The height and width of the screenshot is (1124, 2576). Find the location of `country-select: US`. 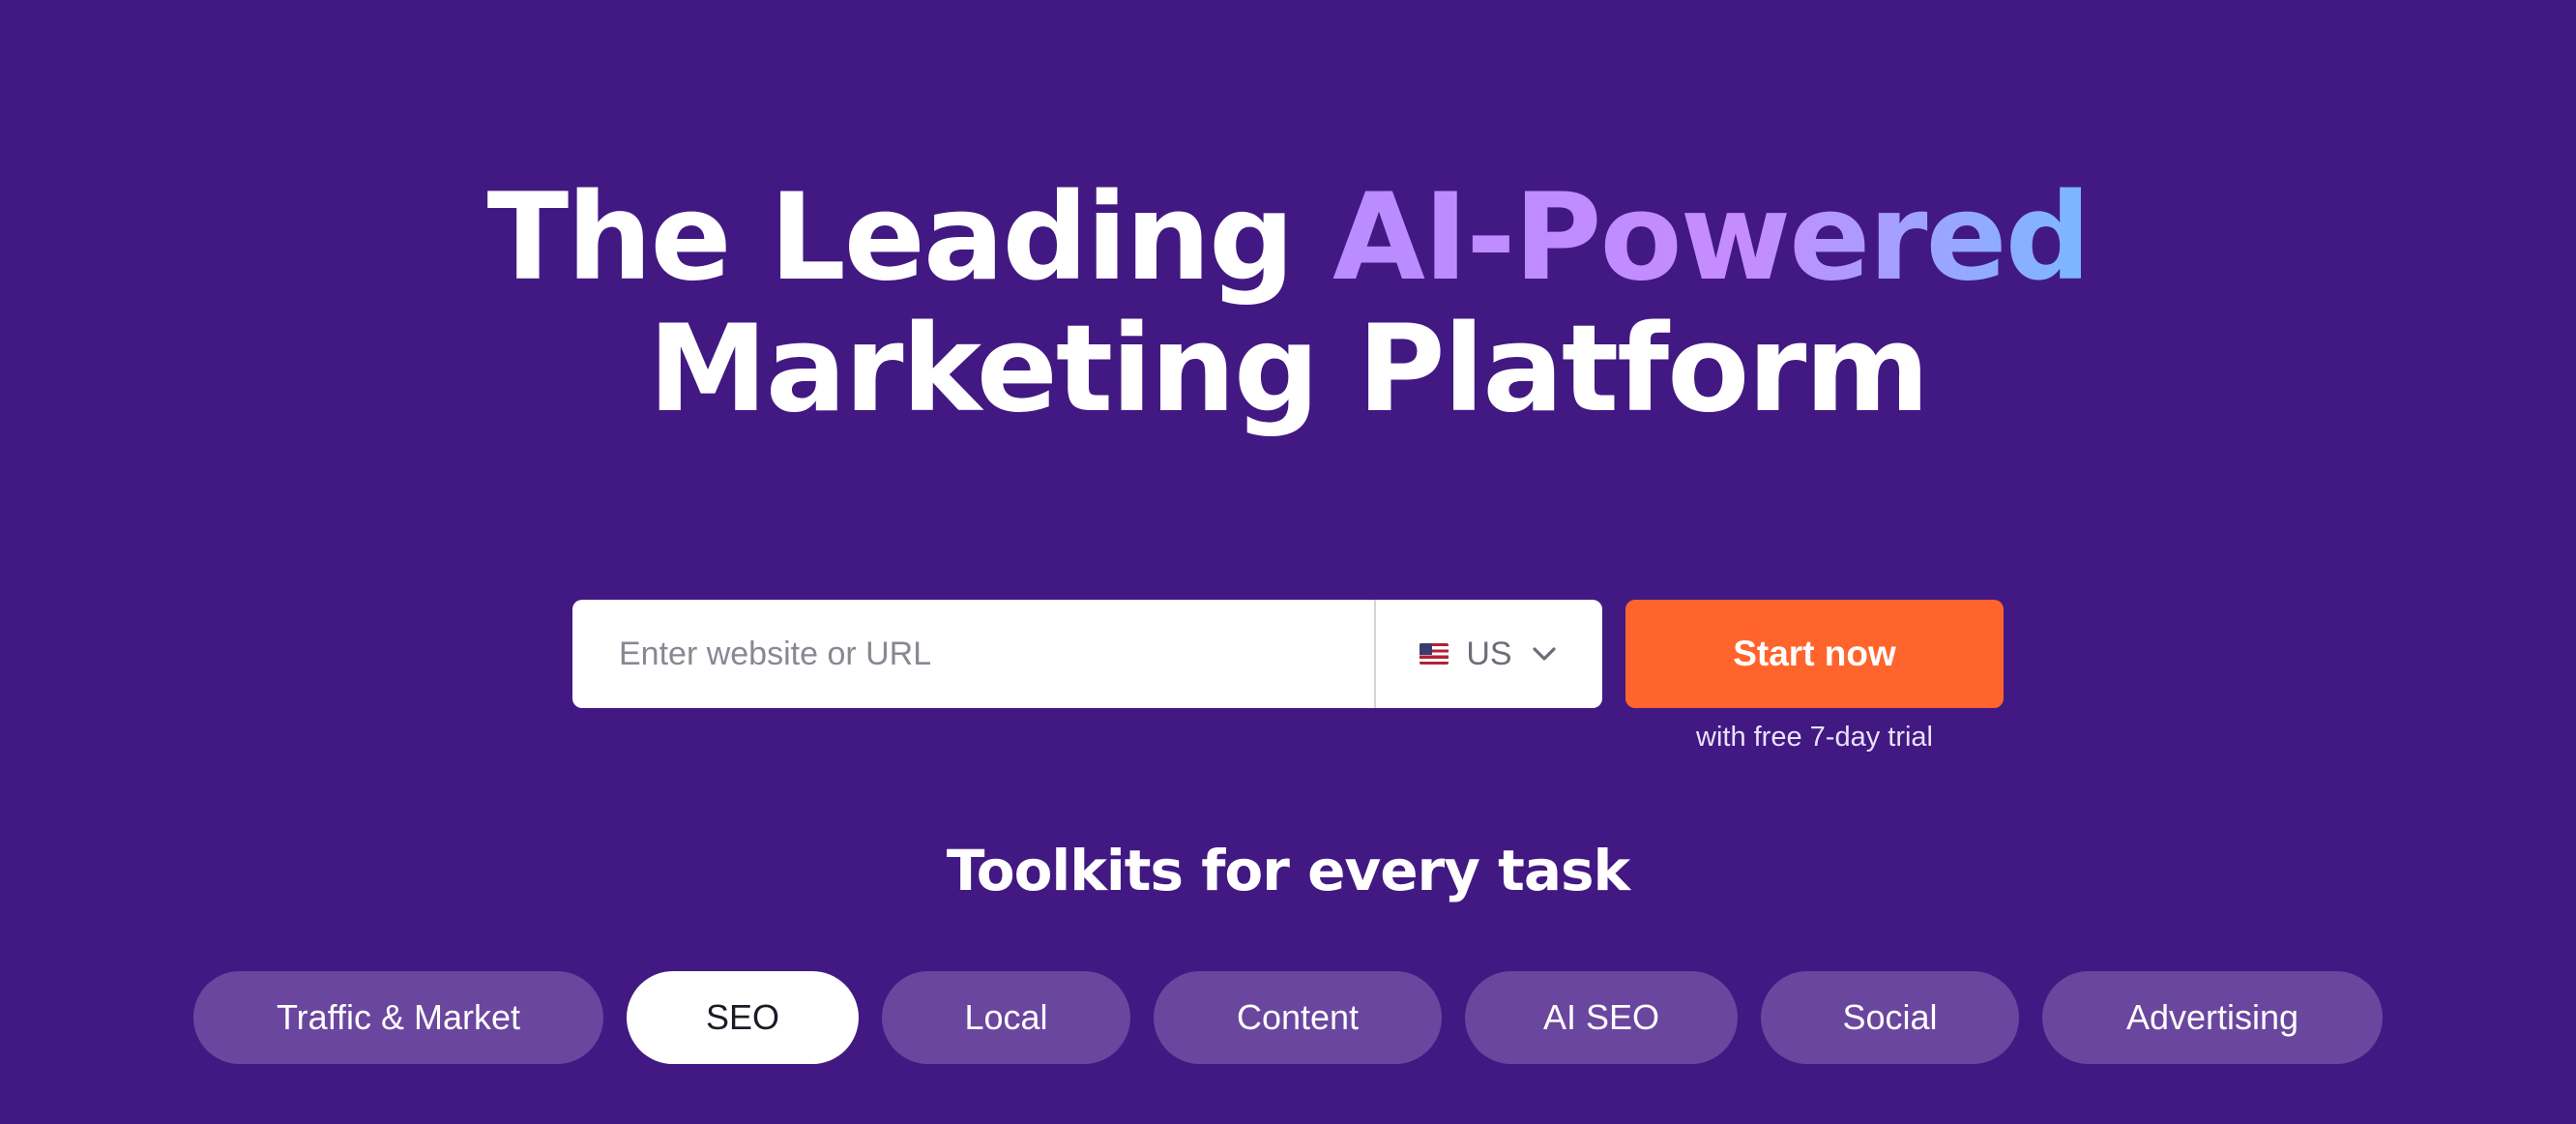

country-select: US is located at coordinates (1488, 654).